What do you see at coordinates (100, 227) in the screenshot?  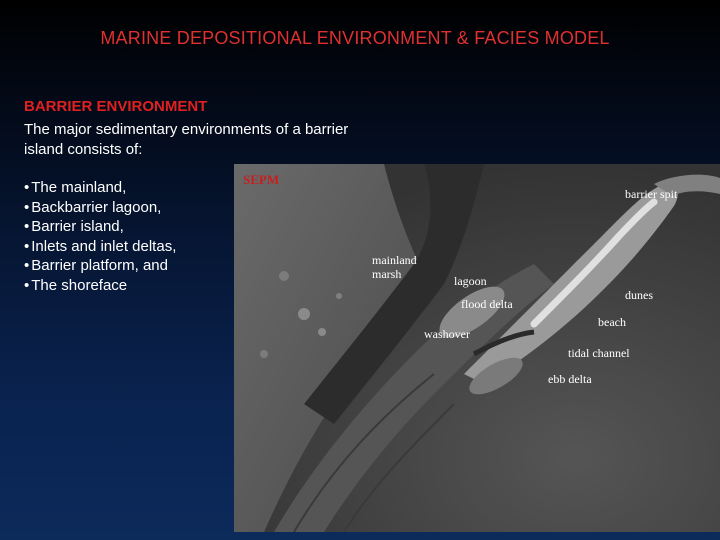 I see `bullet-item: Barrier island,` at bounding box center [100, 227].